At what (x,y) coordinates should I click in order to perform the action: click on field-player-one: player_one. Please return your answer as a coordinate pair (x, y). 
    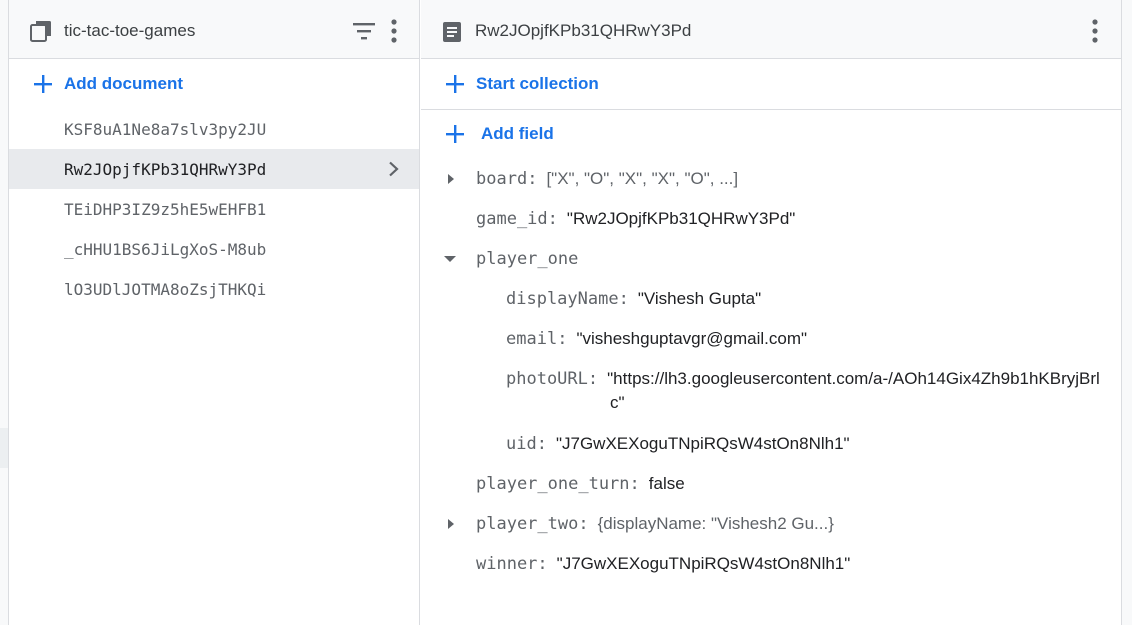
    Looking at the image, I should click on (527, 259).